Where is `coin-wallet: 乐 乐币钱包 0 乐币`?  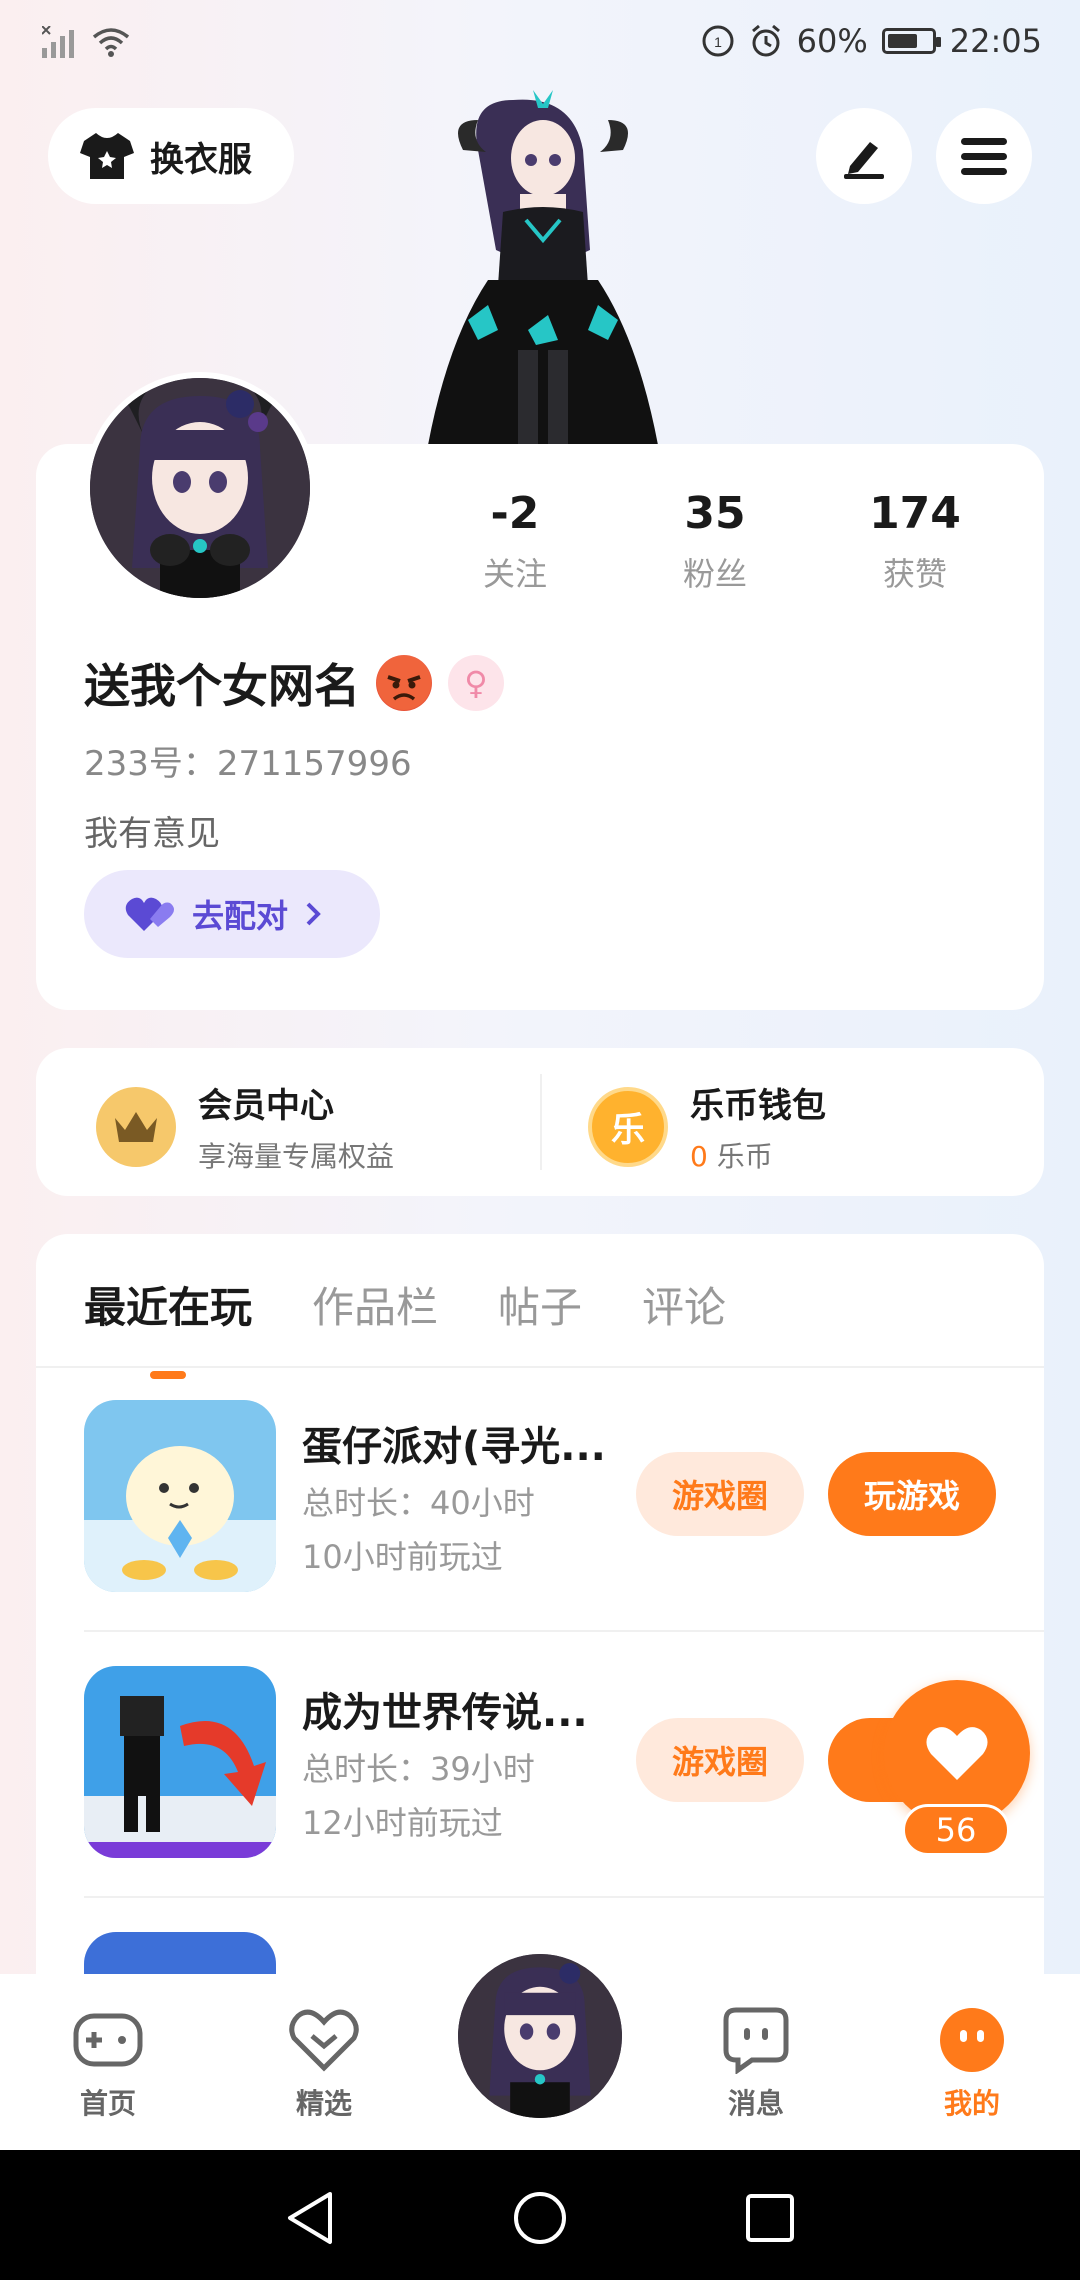 coin-wallet: 乐 乐币钱包 0 乐币 is located at coordinates (707, 1126).